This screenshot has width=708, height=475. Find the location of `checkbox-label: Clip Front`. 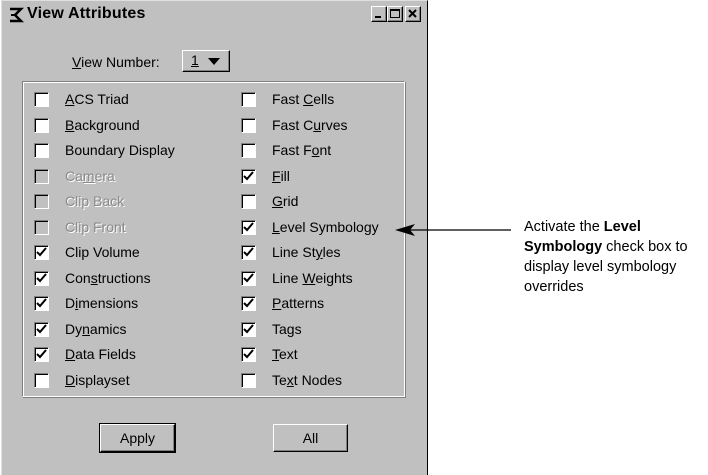

checkbox-label: Clip Front is located at coordinates (95, 226).